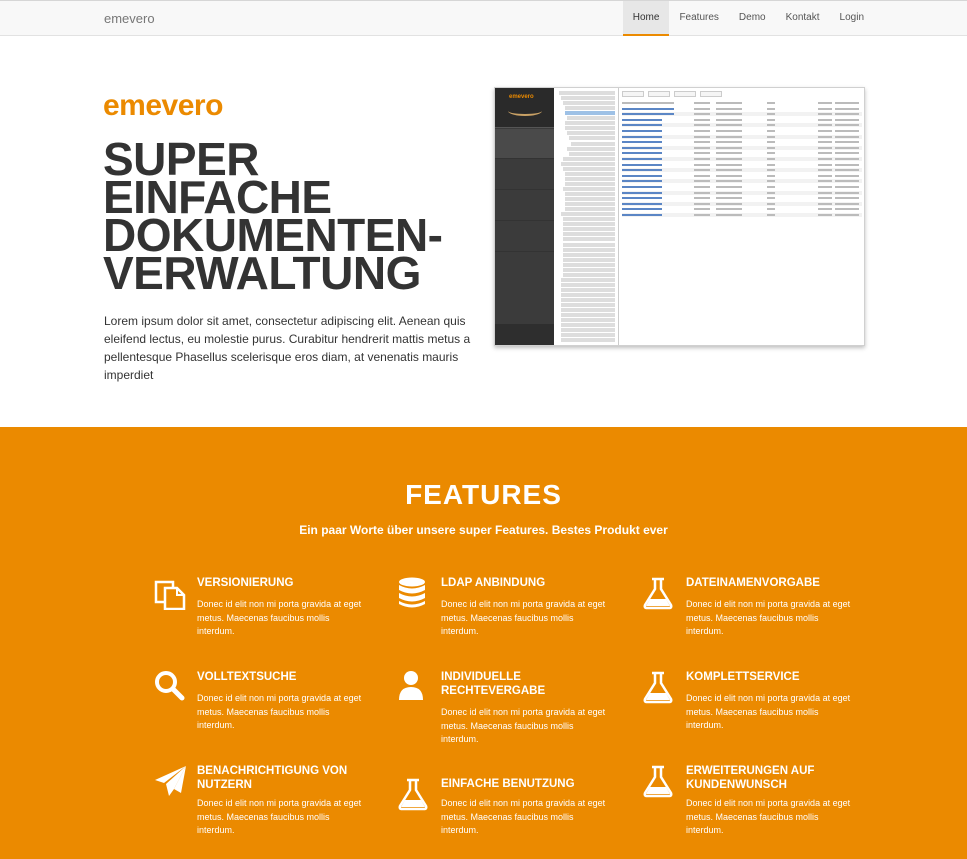  Describe the element at coordinates (803, 18) in the screenshot. I see `nav-item-kontakt: Kontakt` at that location.